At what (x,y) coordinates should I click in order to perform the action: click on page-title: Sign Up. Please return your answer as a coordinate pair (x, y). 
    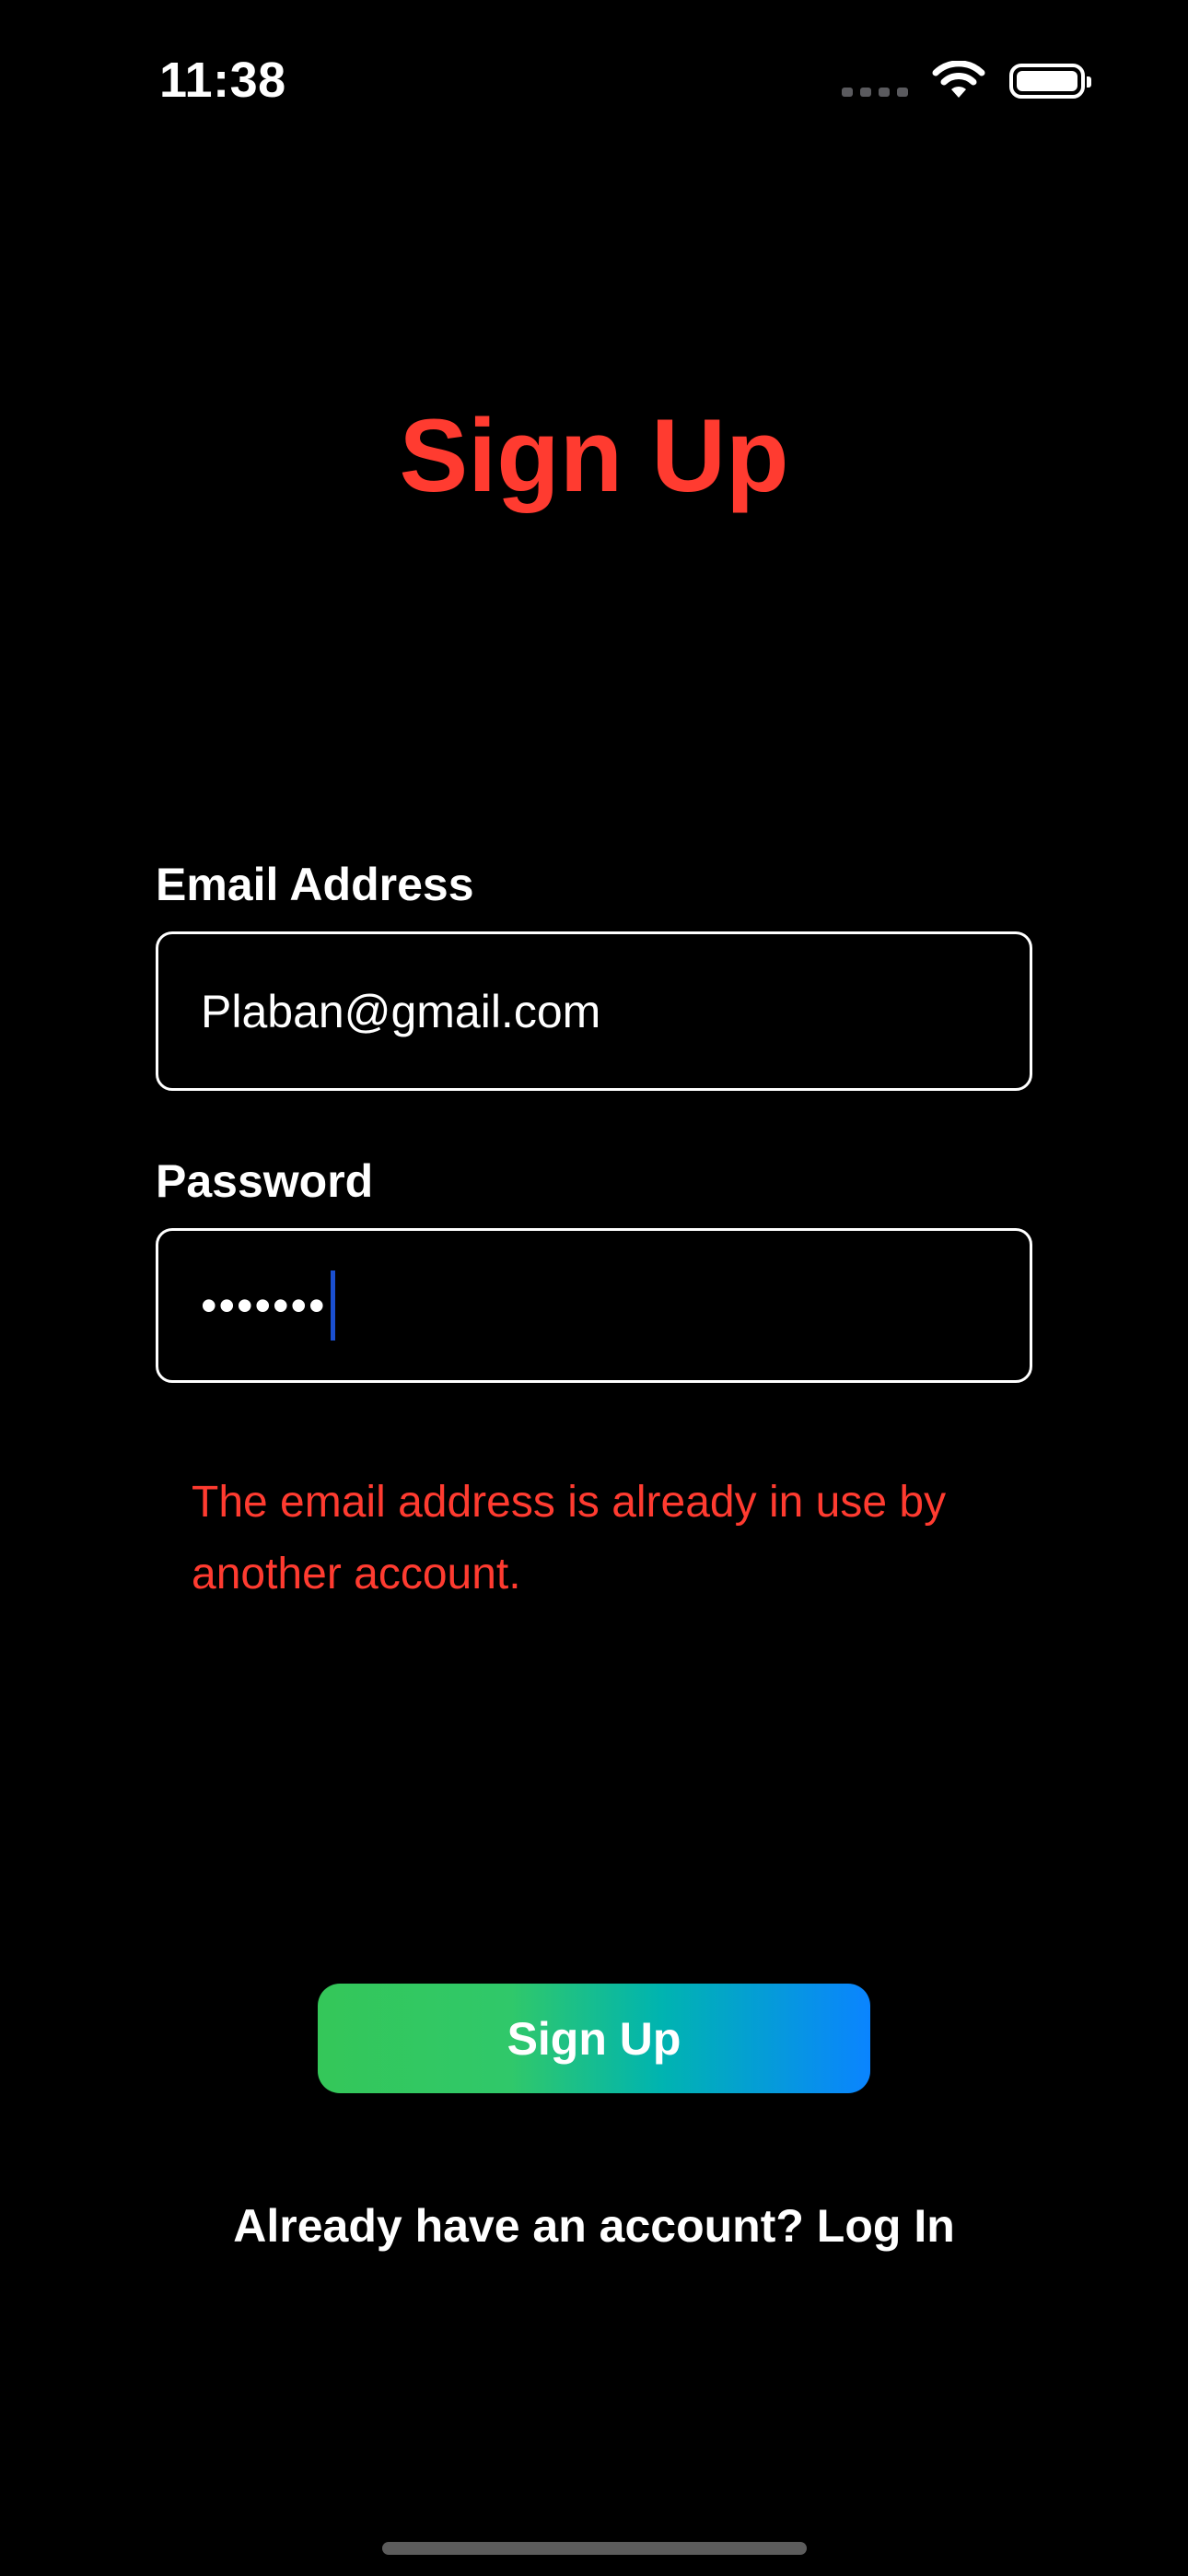
    Looking at the image, I should click on (594, 455).